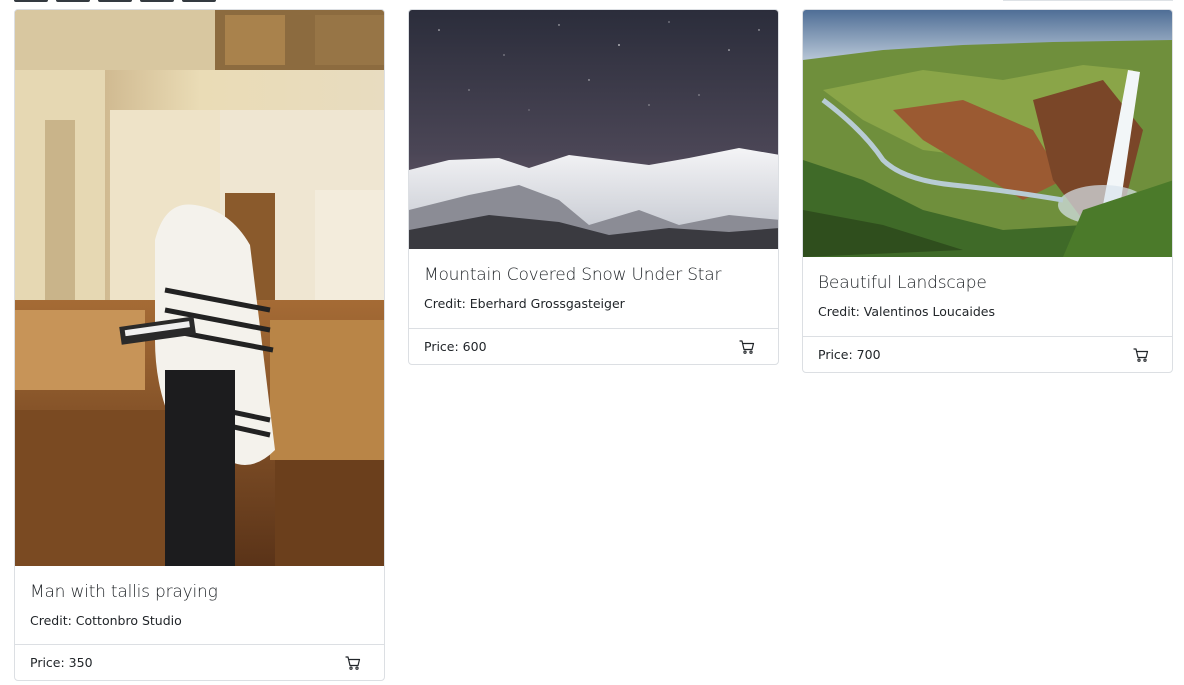 The height and width of the screenshot is (685, 1184). Describe the element at coordinates (1088, 0) in the screenshot. I see `top-right-divider` at that location.